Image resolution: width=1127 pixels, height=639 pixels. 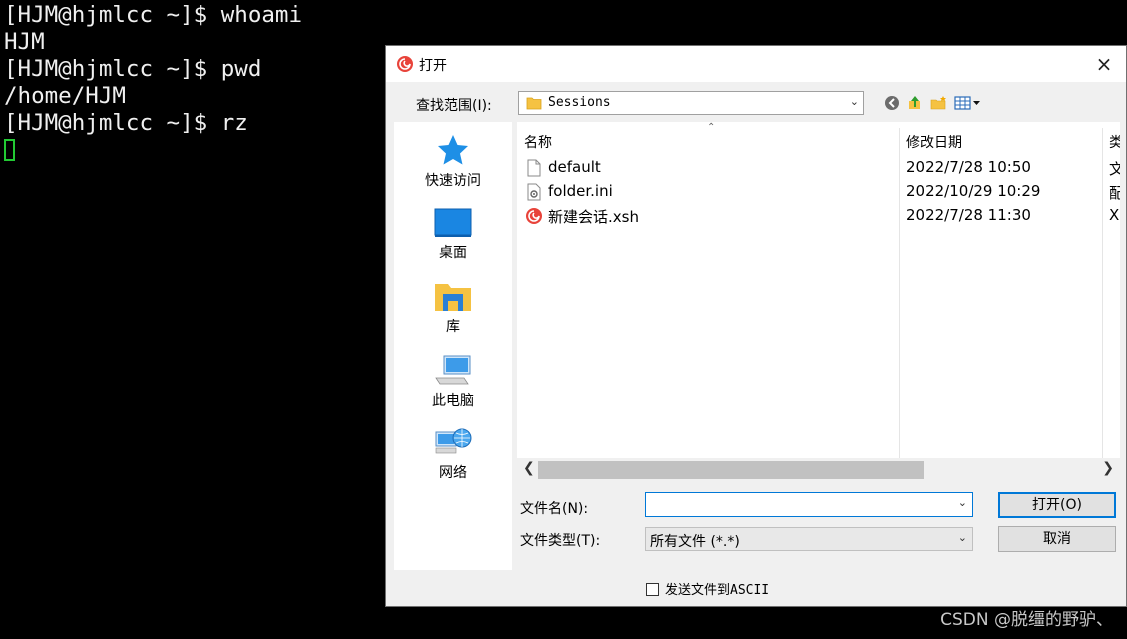 I want to click on scroll-right-icon: ❯, so click(x=1108, y=468).